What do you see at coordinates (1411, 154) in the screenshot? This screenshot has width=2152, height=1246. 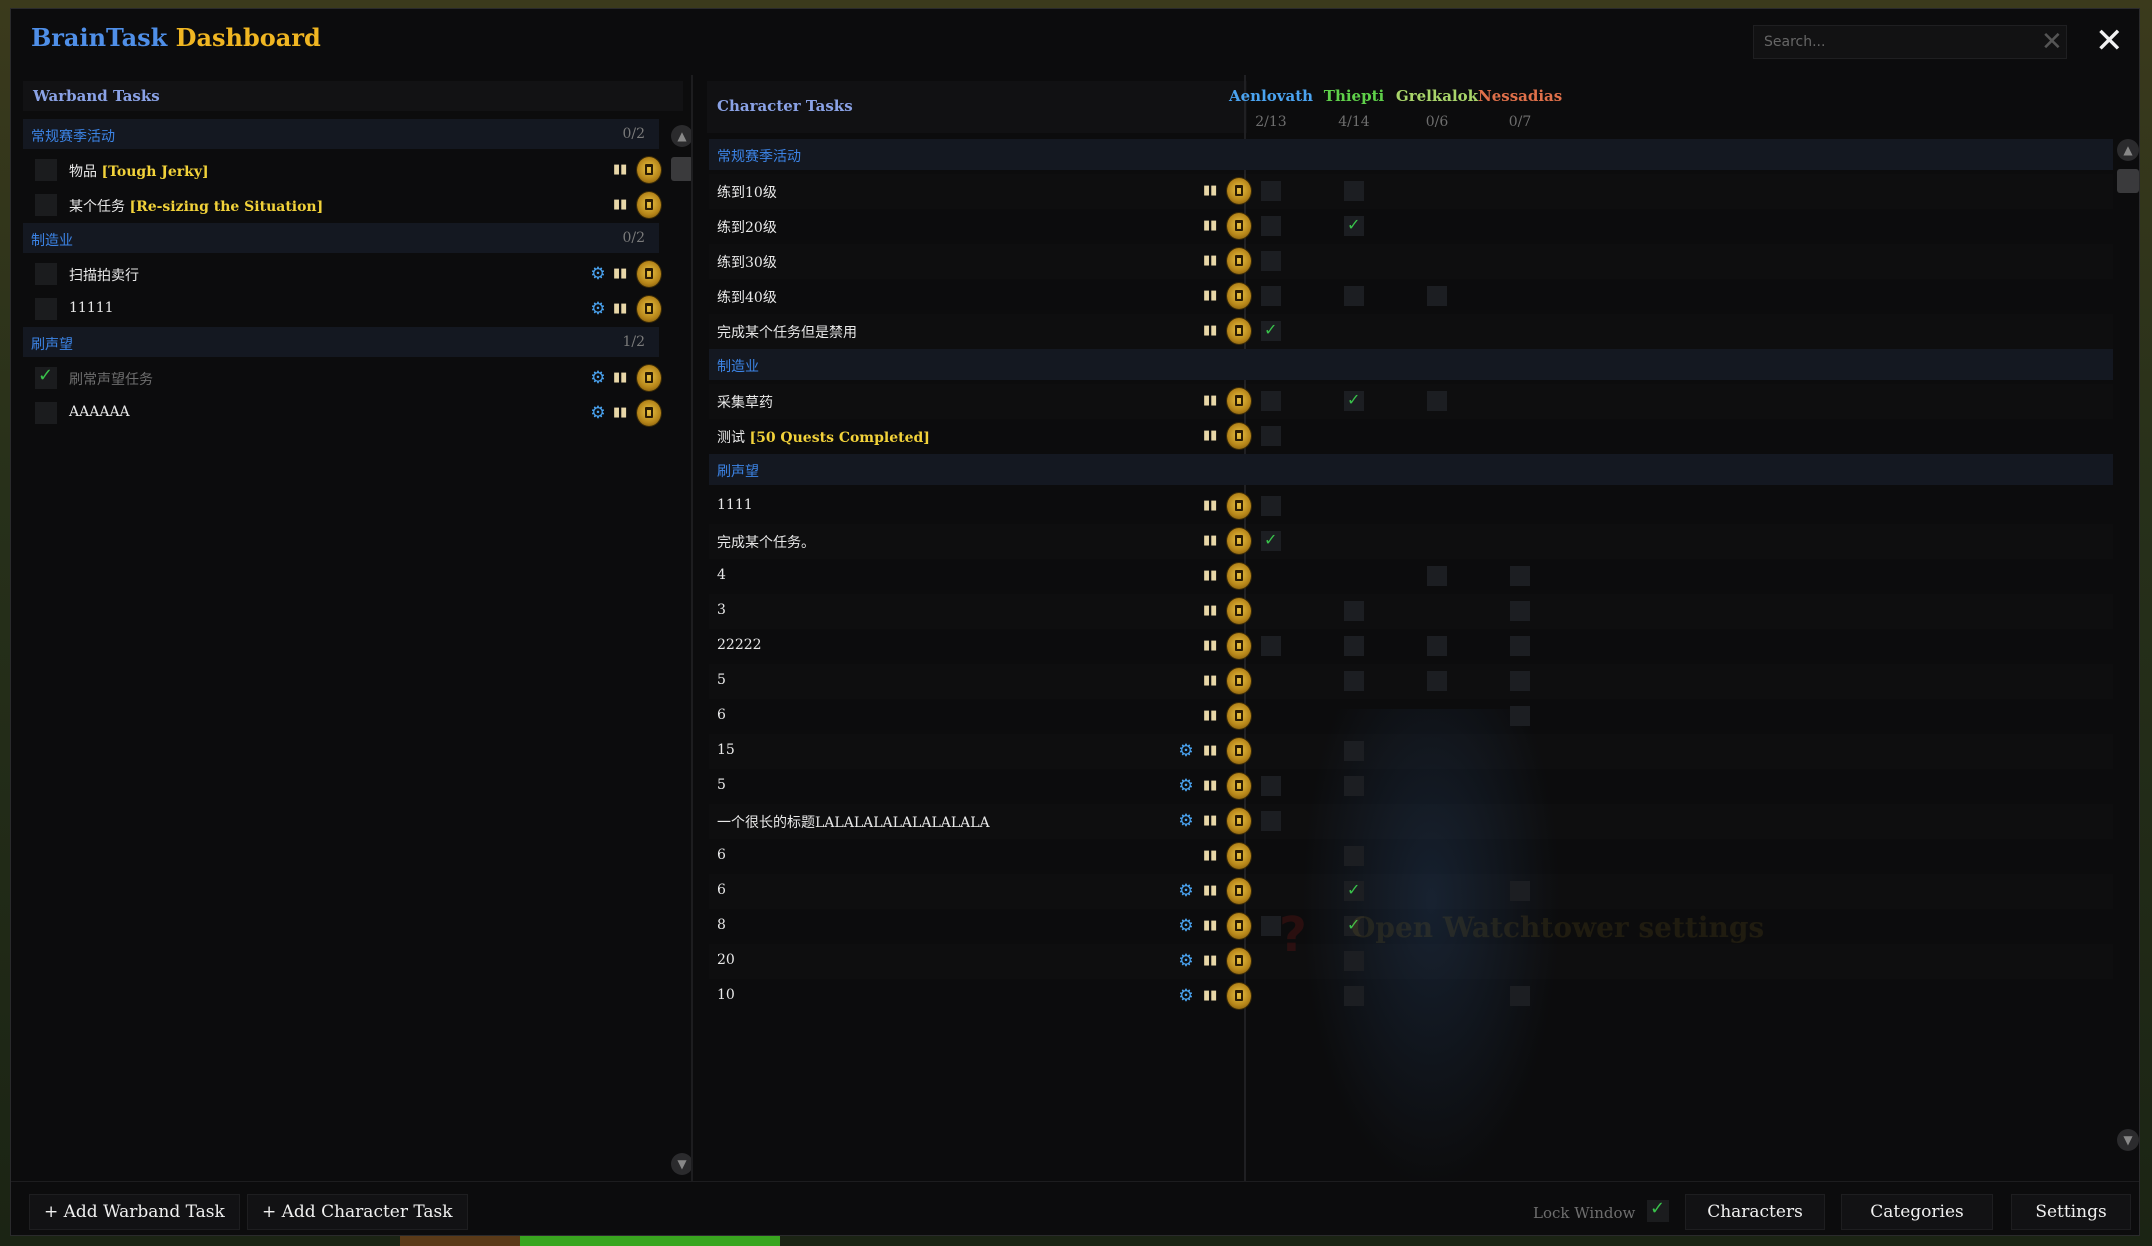 I see `category-header: 常规赛季活动` at bounding box center [1411, 154].